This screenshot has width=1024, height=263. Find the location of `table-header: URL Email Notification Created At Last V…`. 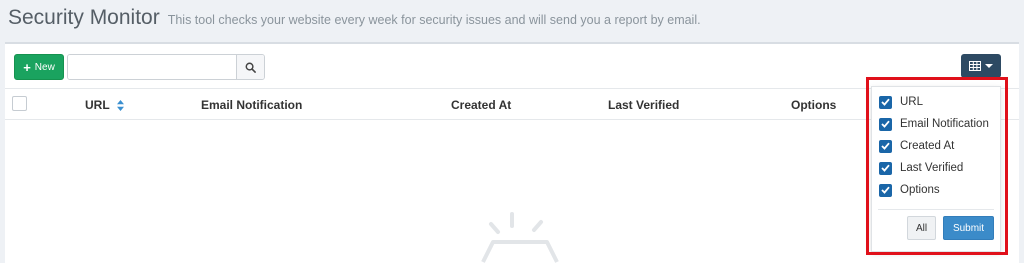

table-header: URL Email Notification Created At Last V… is located at coordinates (512, 104).